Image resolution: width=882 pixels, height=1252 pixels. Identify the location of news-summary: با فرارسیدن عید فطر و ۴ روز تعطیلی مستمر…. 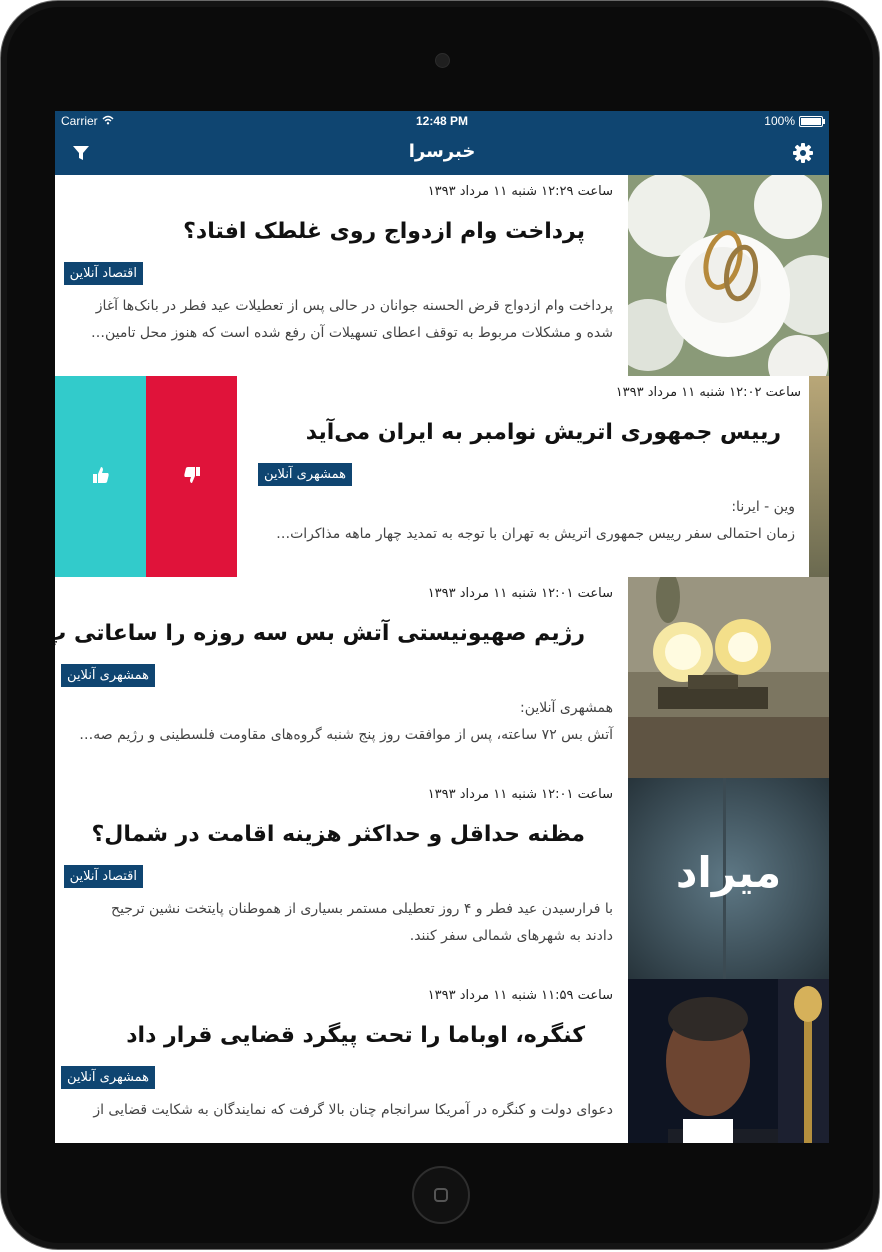
(338, 923).